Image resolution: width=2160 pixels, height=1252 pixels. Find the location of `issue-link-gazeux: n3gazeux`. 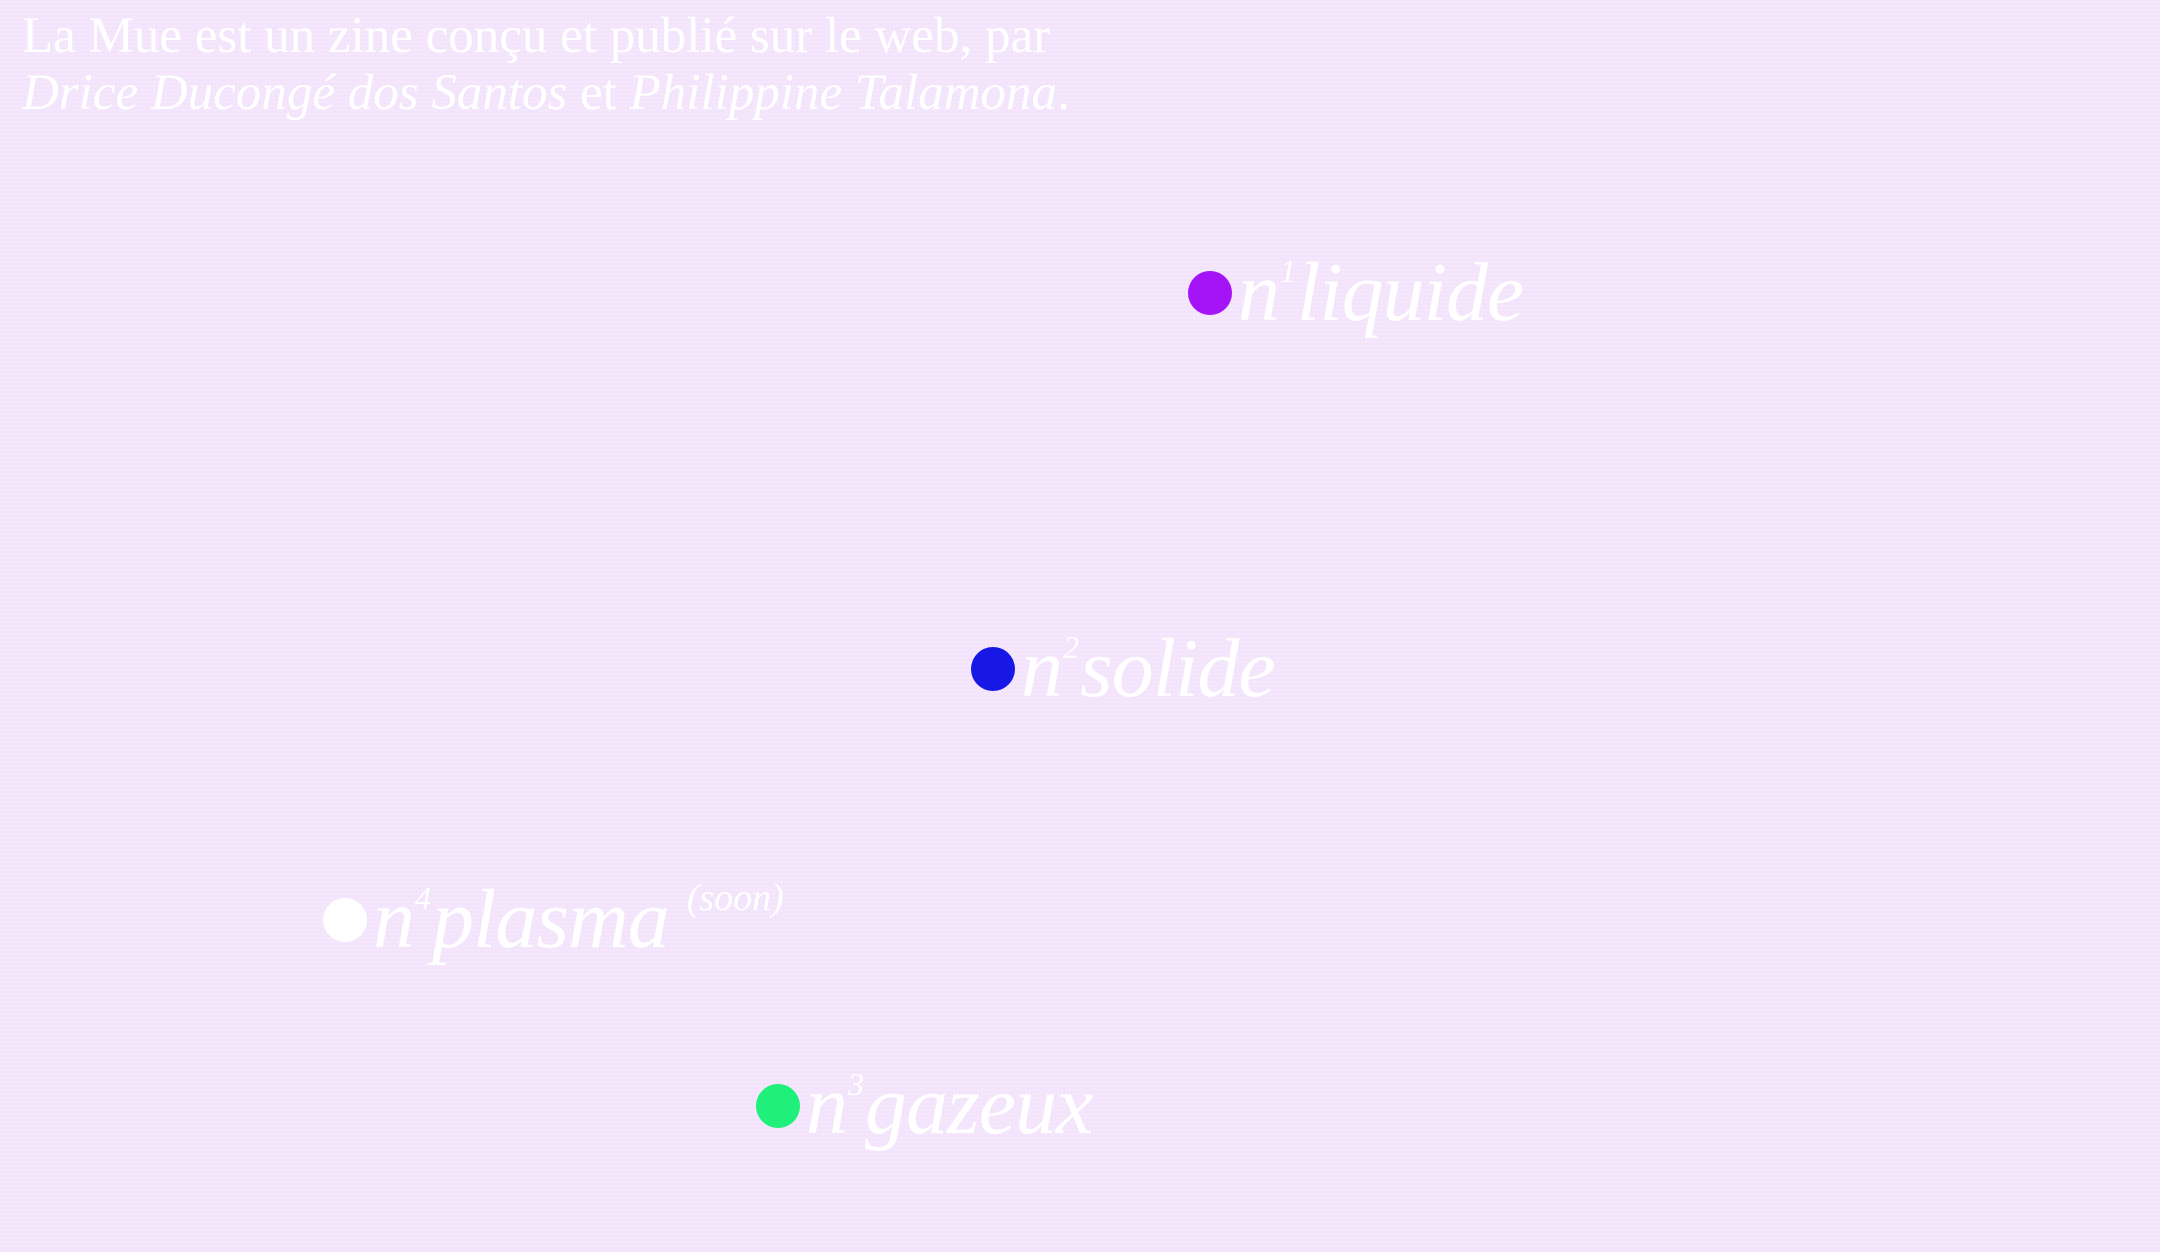

issue-link-gazeux: n3gazeux is located at coordinates (924, 1106).